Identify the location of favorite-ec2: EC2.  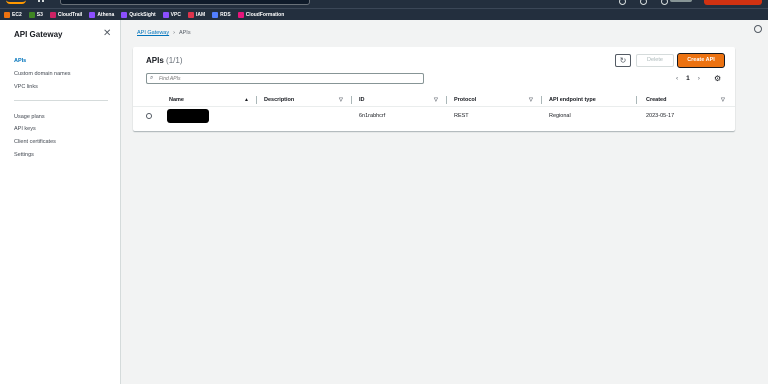
(13, 14).